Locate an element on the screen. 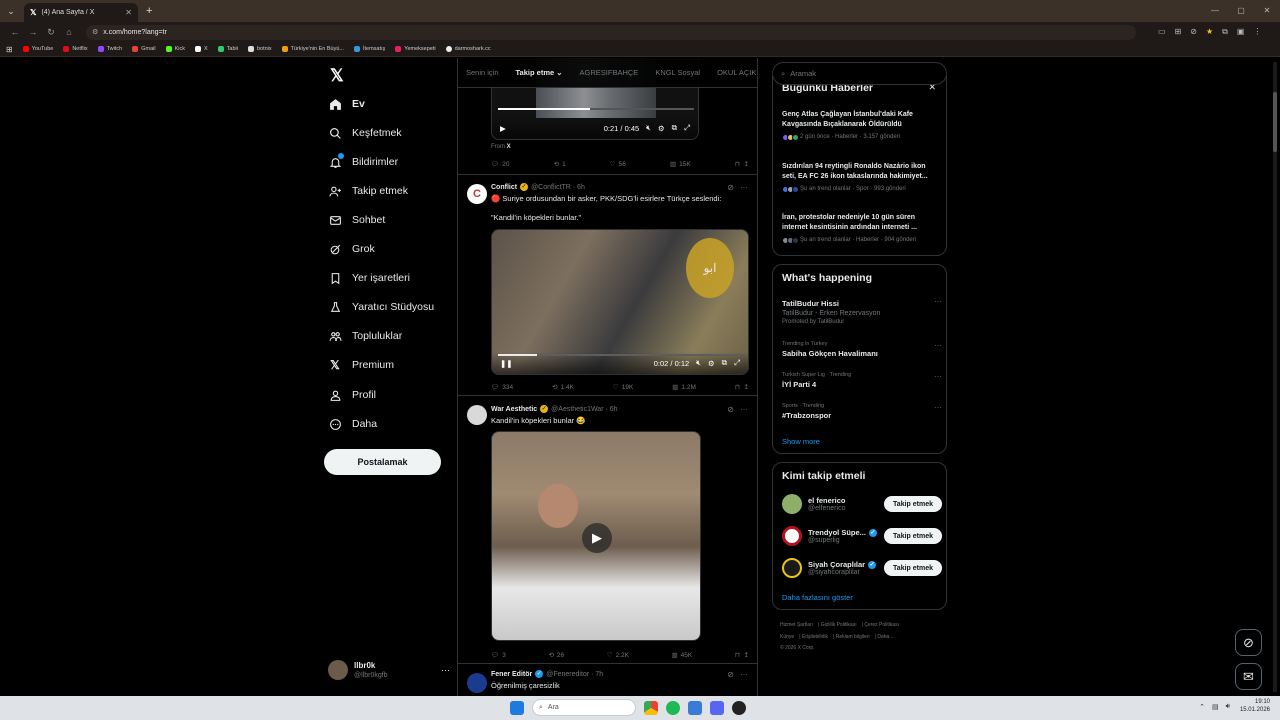  reply-button: 💬︎ 20 is located at coordinates (500, 164).